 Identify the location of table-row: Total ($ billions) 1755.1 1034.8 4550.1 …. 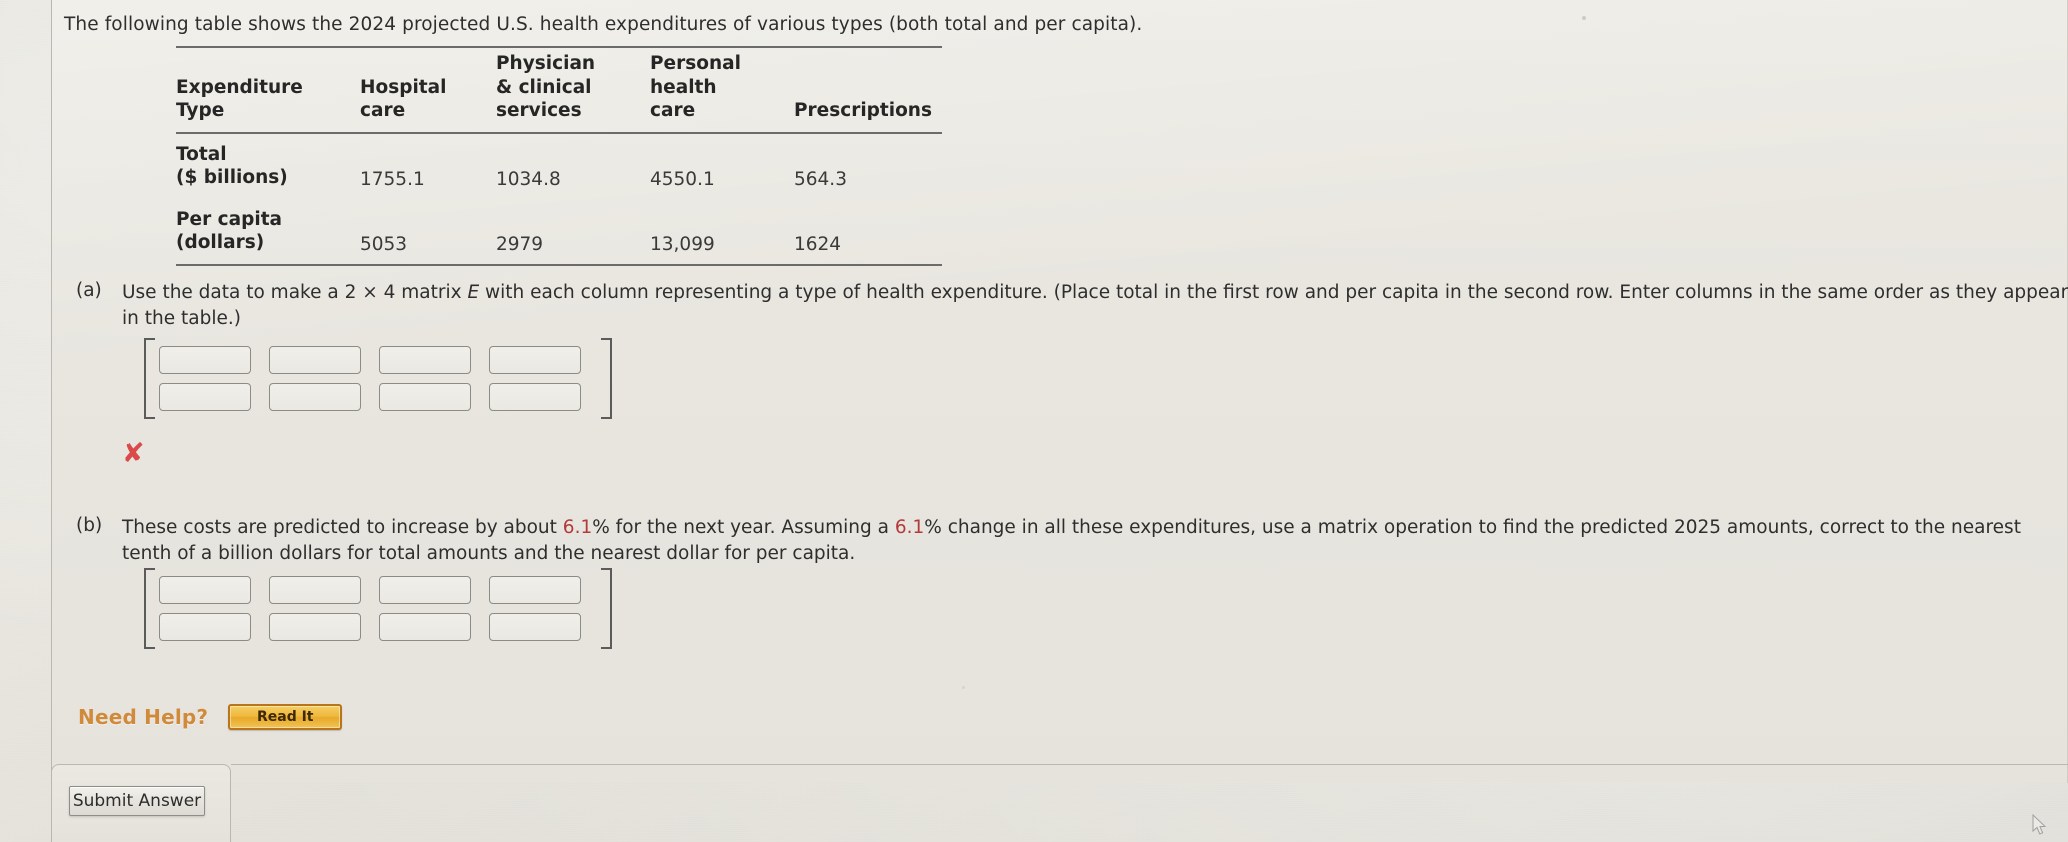
(559, 166).